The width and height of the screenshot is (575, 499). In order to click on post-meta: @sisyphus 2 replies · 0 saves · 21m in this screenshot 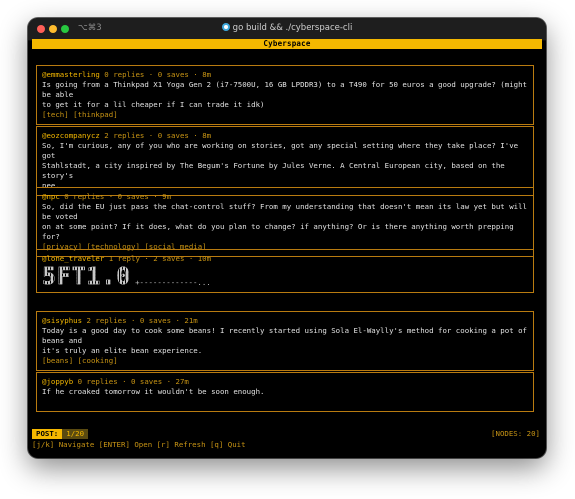, I will do `click(120, 320)`.